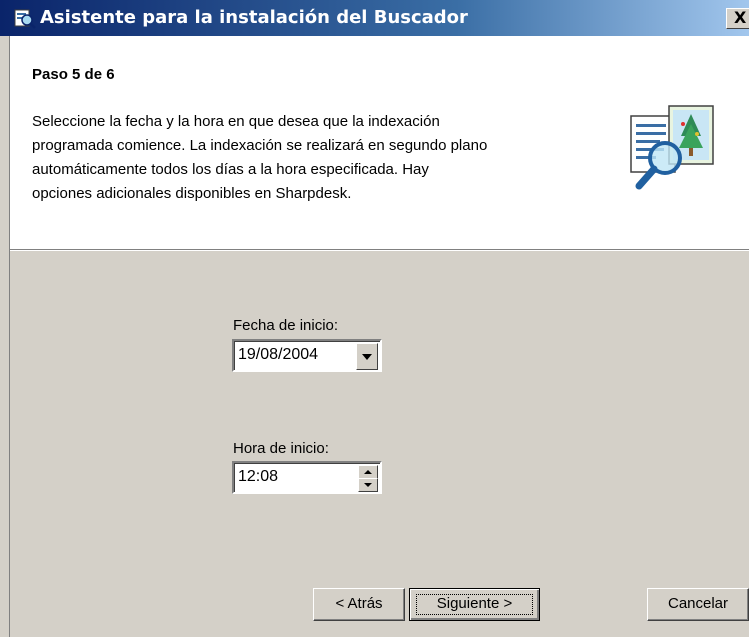 The width and height of the screenshot is (749, 637). Describe the element at coordinates (281, 448) in the screenshot. I see `start-time-label: Hora de inicio:` at that location.